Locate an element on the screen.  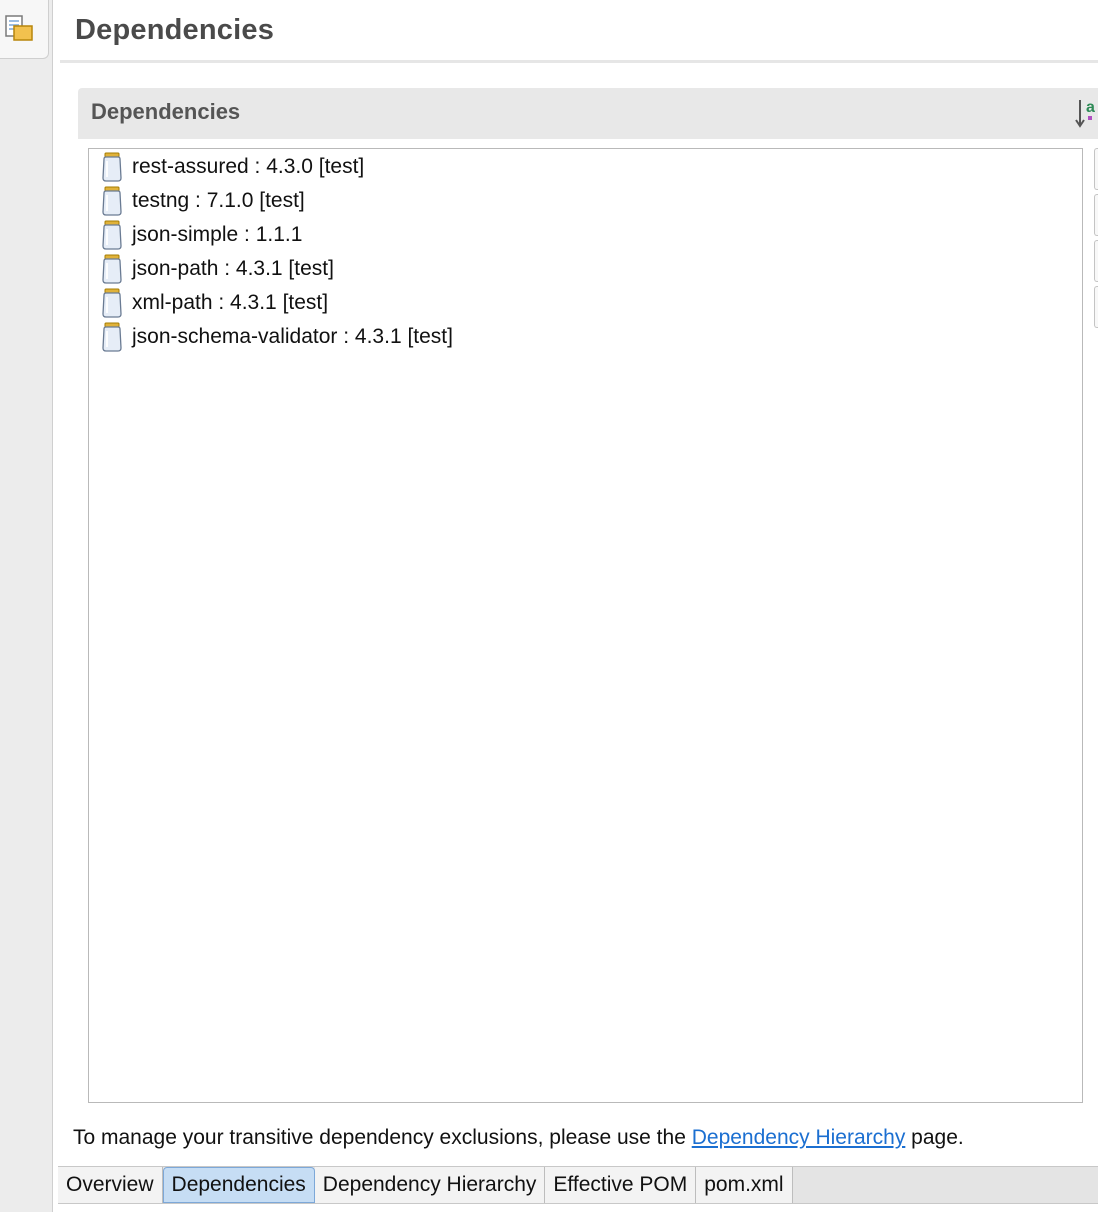
dependency-item: xml-path : 4.3.1 [test] is located at coordinates (214, 303).